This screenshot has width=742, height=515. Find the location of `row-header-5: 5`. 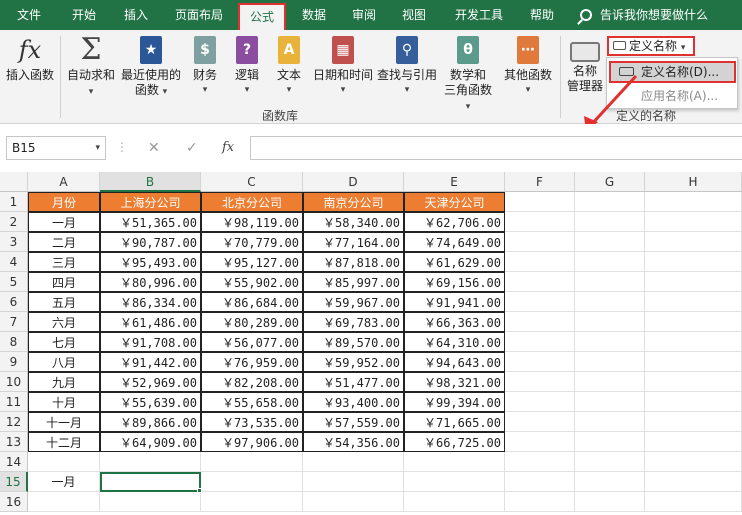

row-header-5: 5 is located at coordinates (14, 282).